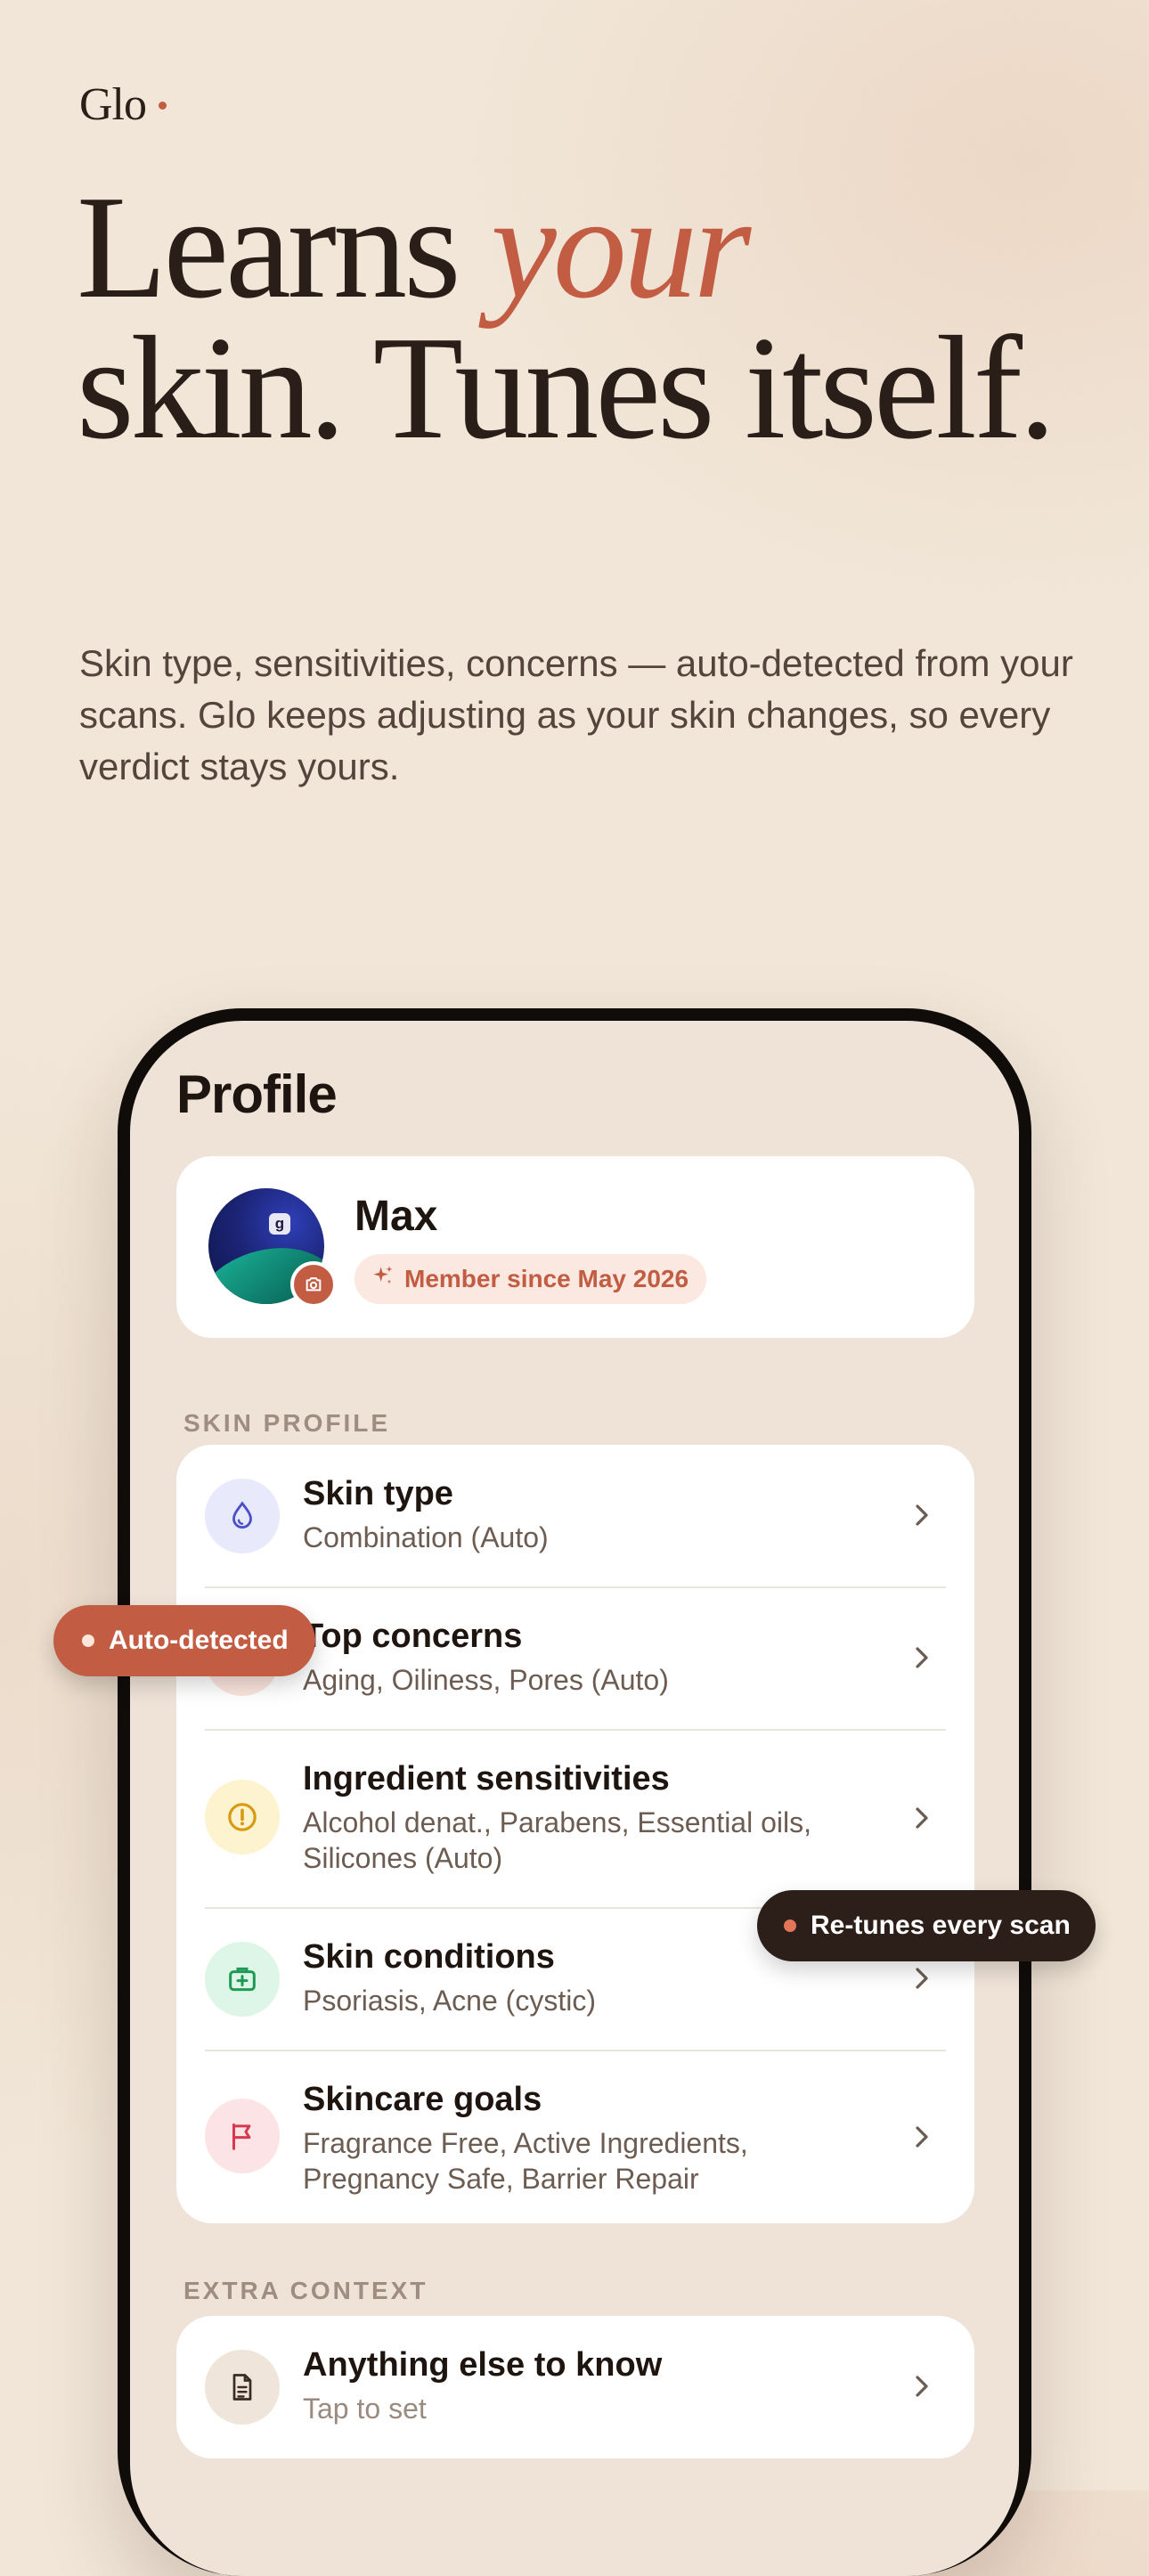 This screenshot has width=1149, height=2576. I want to click on member-badge: Member since May 2026, so click(531, 1279).